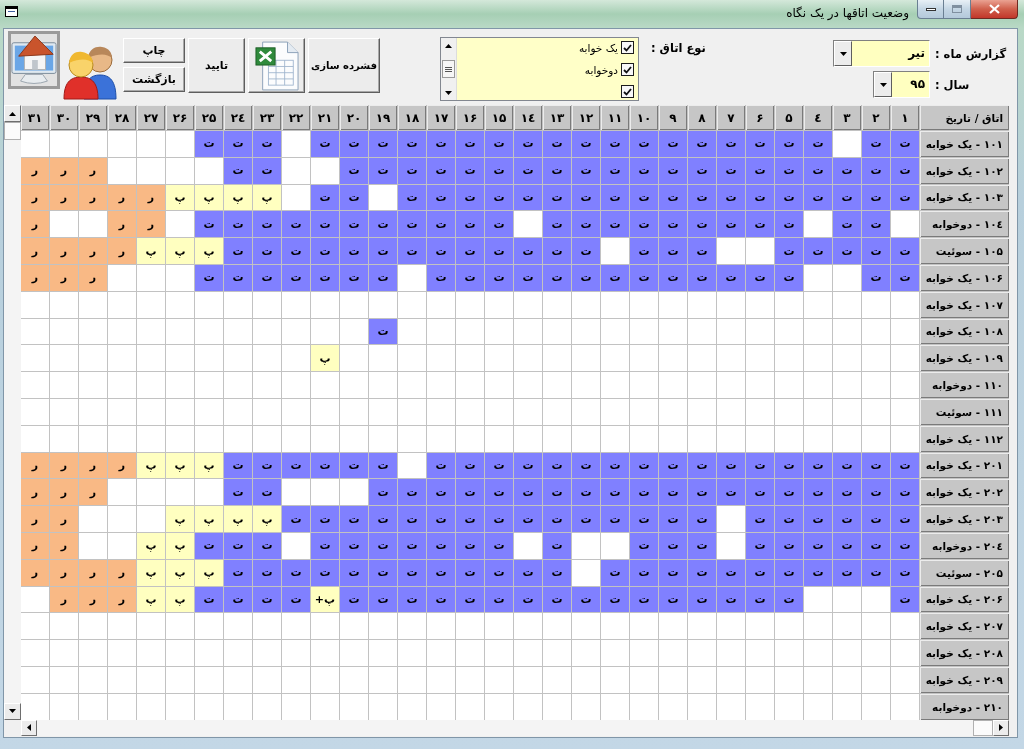  I want to click on vertical-scrollbar, so click(12, 412).